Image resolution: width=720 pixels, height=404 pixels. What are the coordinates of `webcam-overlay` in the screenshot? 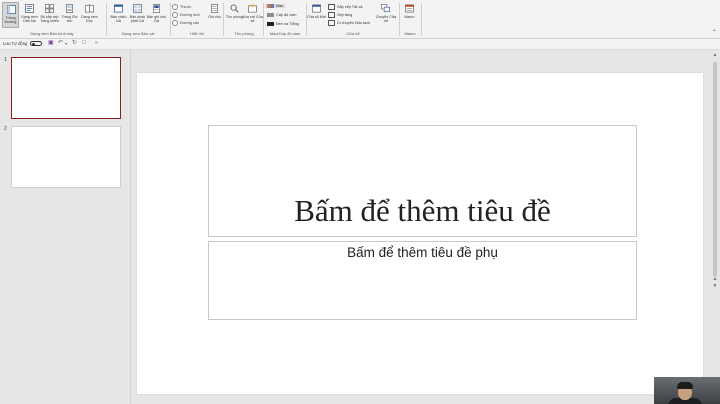 It's located at (687, 390).